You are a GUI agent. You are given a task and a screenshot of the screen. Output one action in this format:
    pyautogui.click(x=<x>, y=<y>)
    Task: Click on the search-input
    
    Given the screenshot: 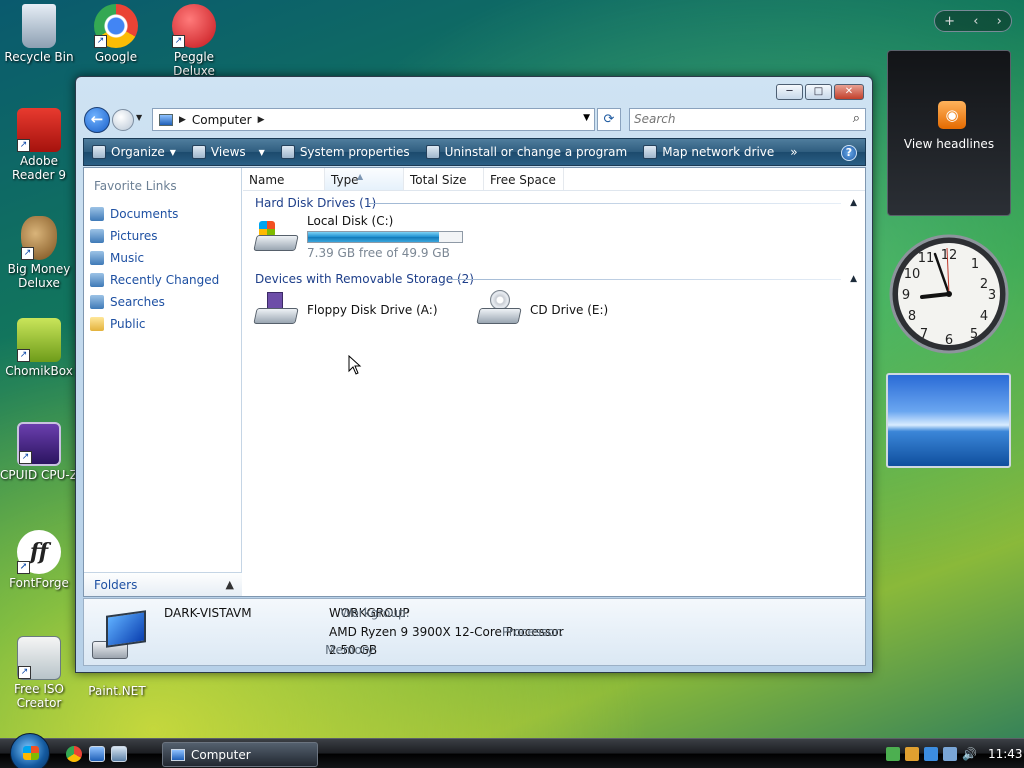 What is the action you would take?
    pyautogui.click(x=734, y=119)
    